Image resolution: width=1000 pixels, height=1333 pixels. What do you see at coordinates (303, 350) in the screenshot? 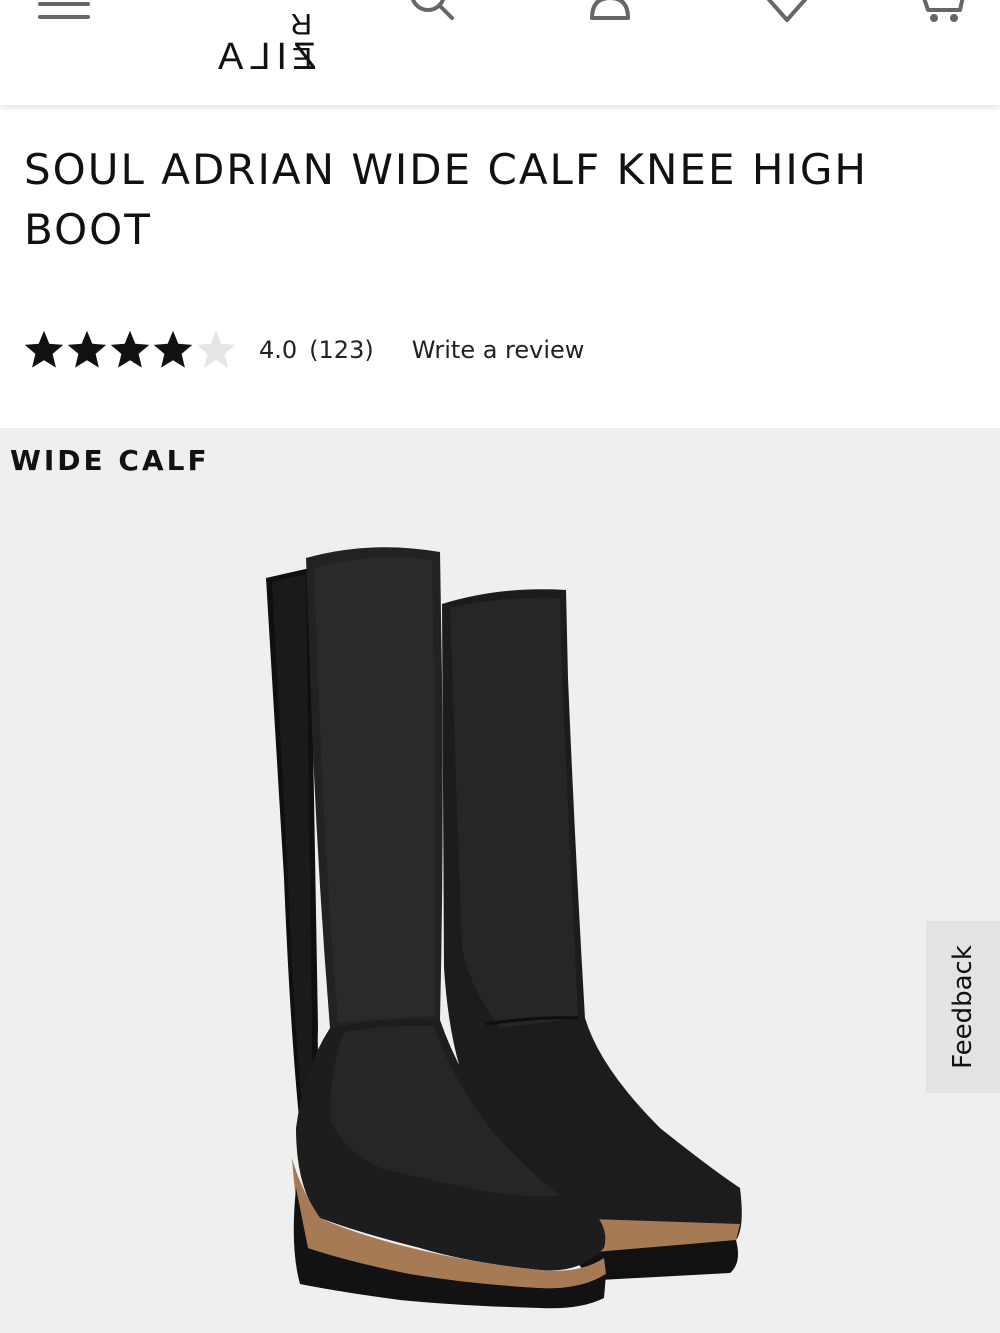
I see `product-rating: 4.0 (123) Write a review` at bounding box center [303, 350].